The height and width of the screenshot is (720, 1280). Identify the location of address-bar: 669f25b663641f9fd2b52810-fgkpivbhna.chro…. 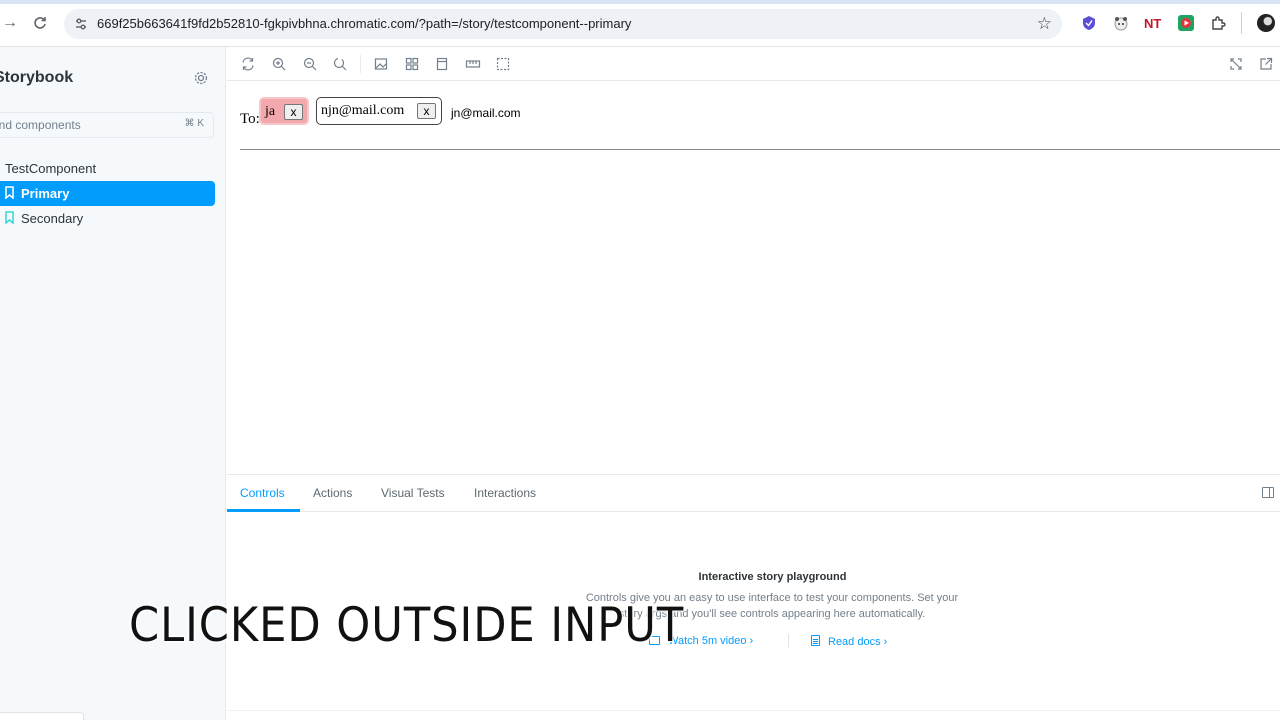
(563, 24).